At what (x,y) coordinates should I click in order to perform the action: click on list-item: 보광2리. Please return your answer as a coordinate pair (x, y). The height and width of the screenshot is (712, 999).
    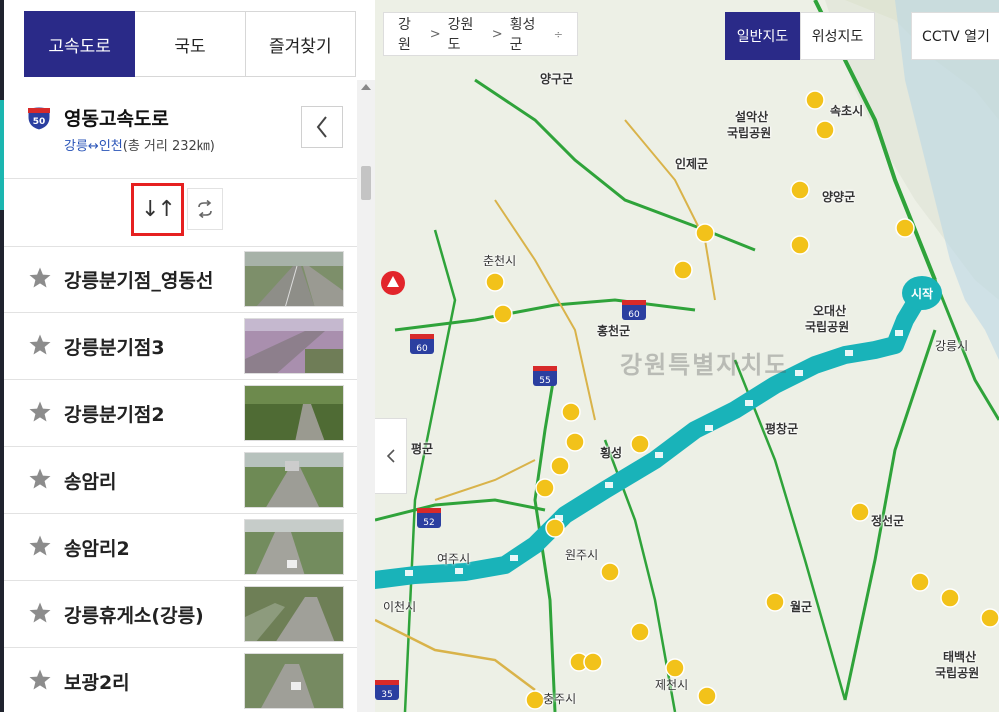
    Looking at the image, I should click on (180, 680).